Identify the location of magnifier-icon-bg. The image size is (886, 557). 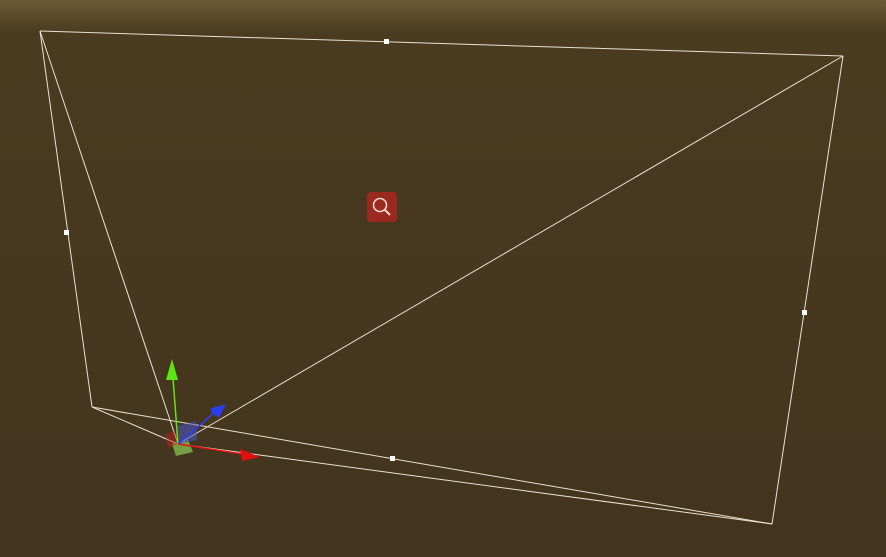
(382, 207).